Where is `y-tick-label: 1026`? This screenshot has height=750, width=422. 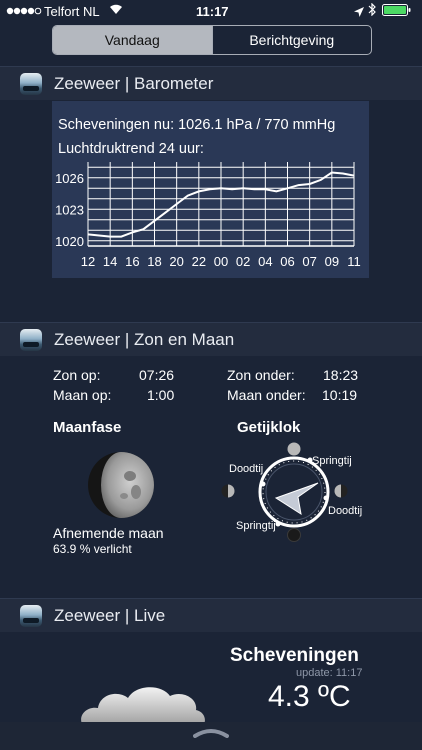 y-tick-label: 1026 is located at coordinates (69, 178).